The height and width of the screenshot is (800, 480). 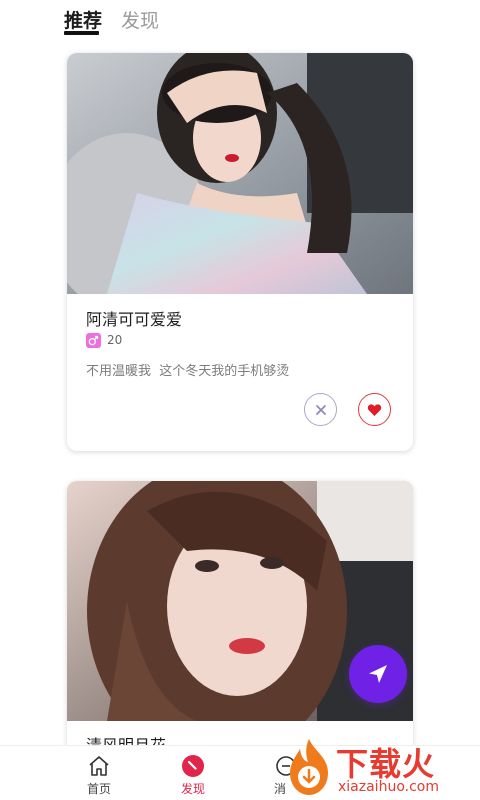 I want to click on heart-icon, so click(x=374, y=409).